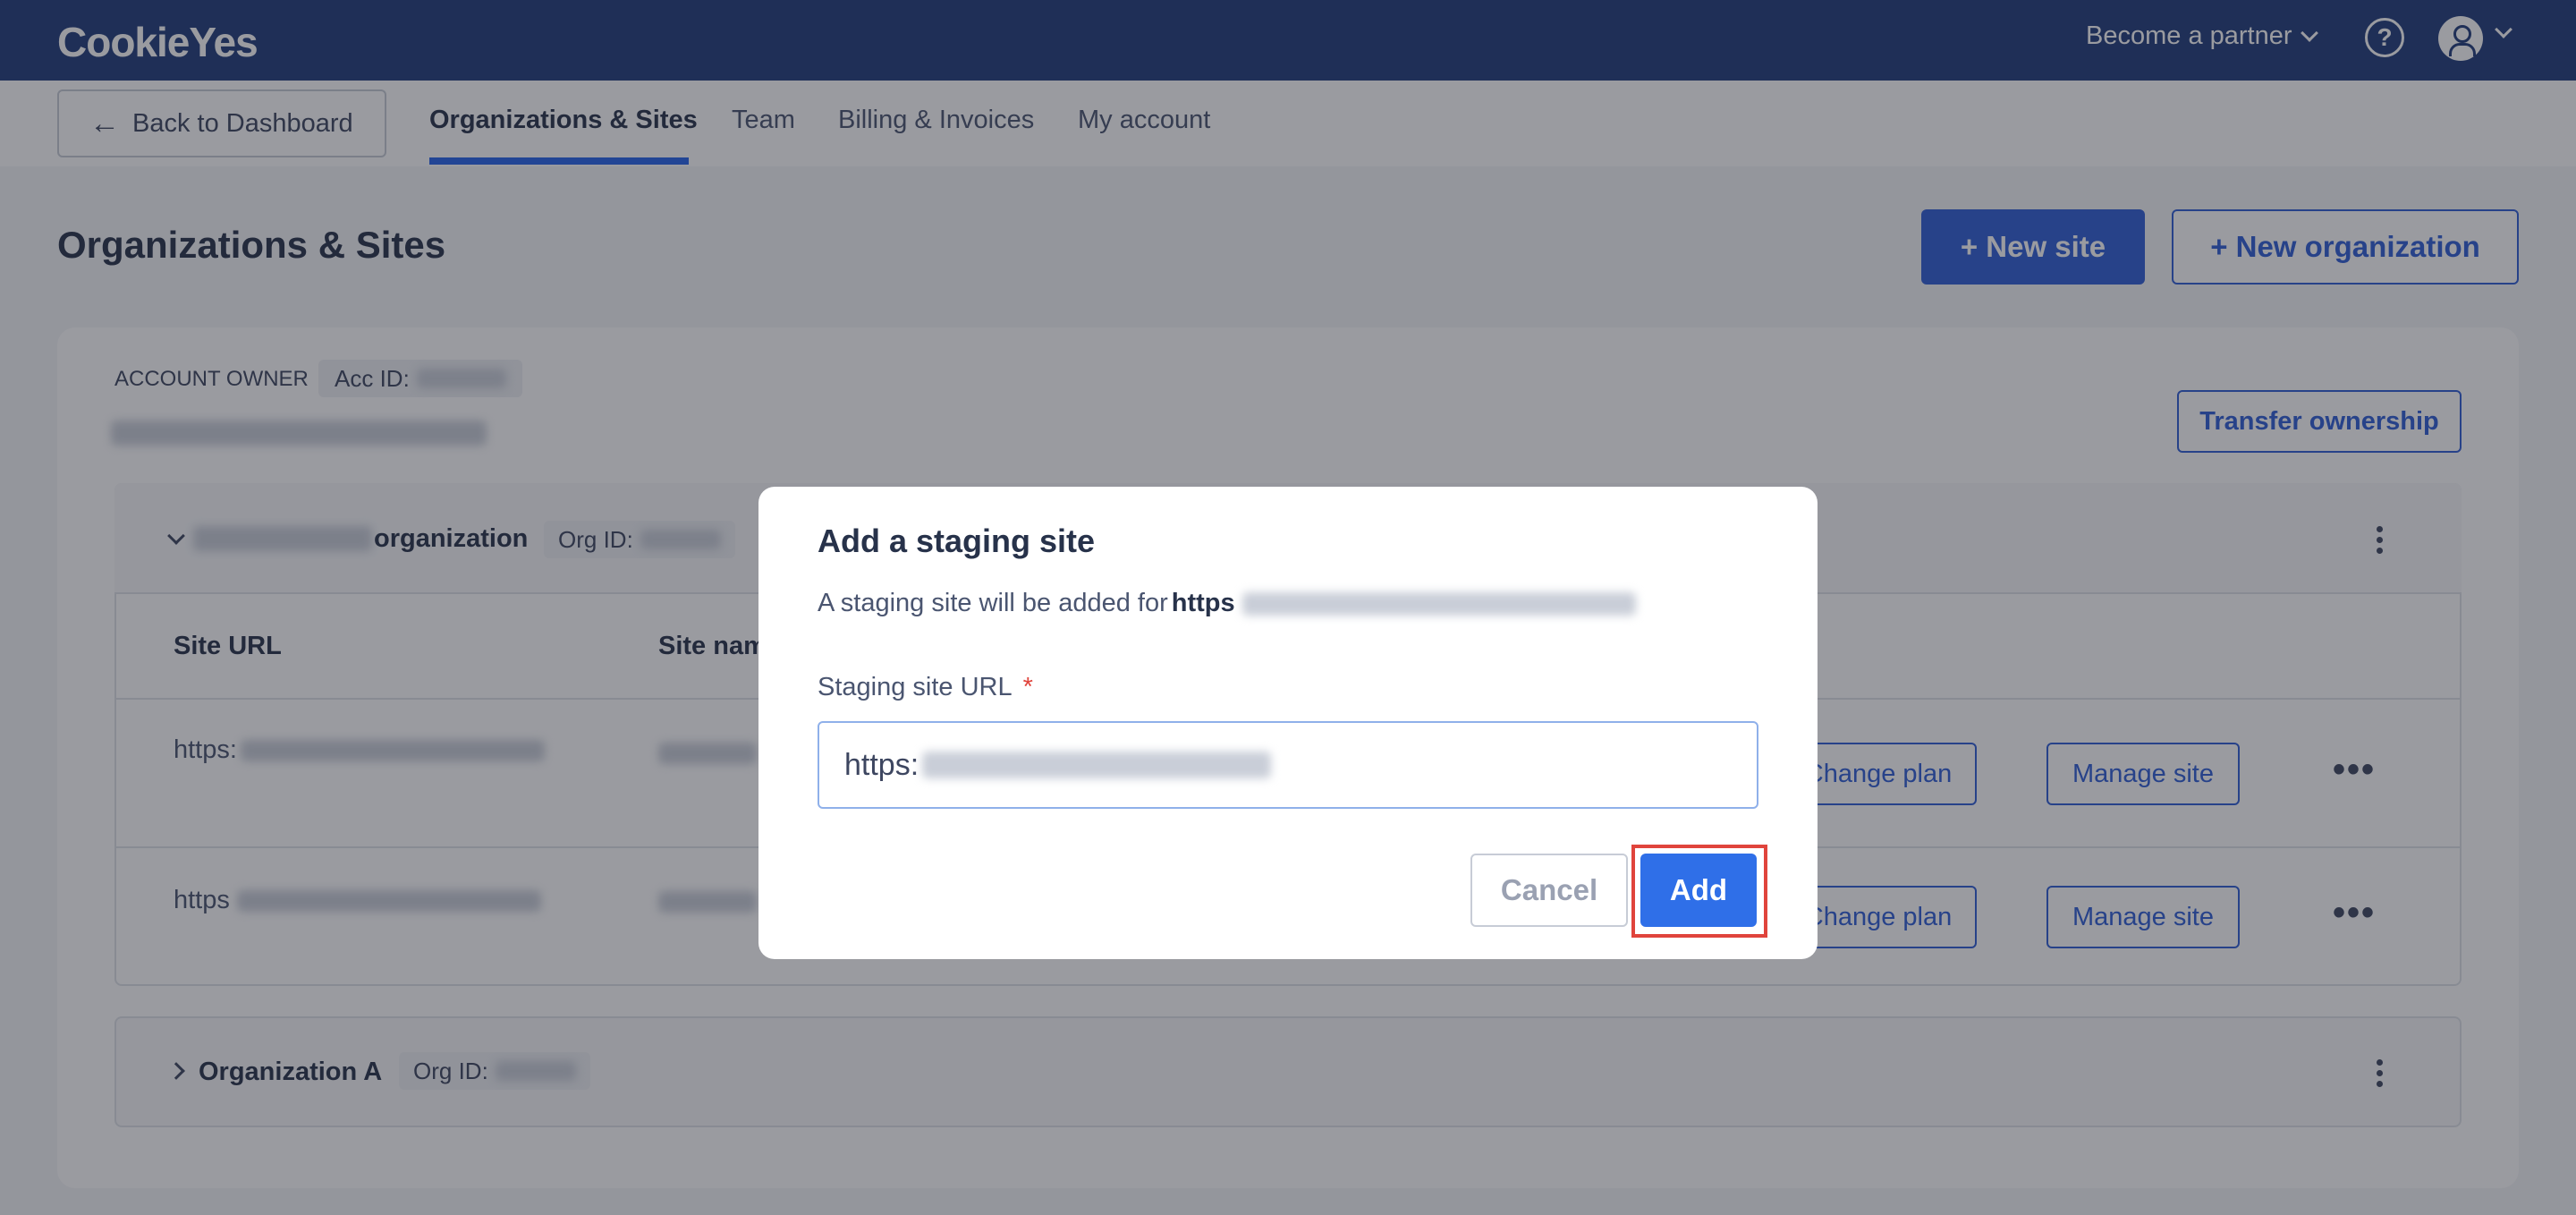  I want to click on dialog-description: A staging site will be added for https, so click(1227, 604).